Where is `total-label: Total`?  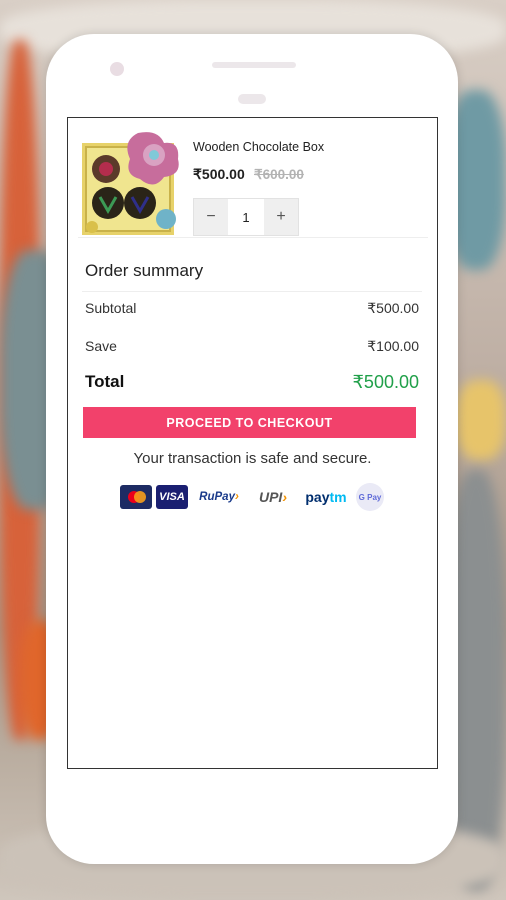 total-label: Total is located at coordinates (105, 381).